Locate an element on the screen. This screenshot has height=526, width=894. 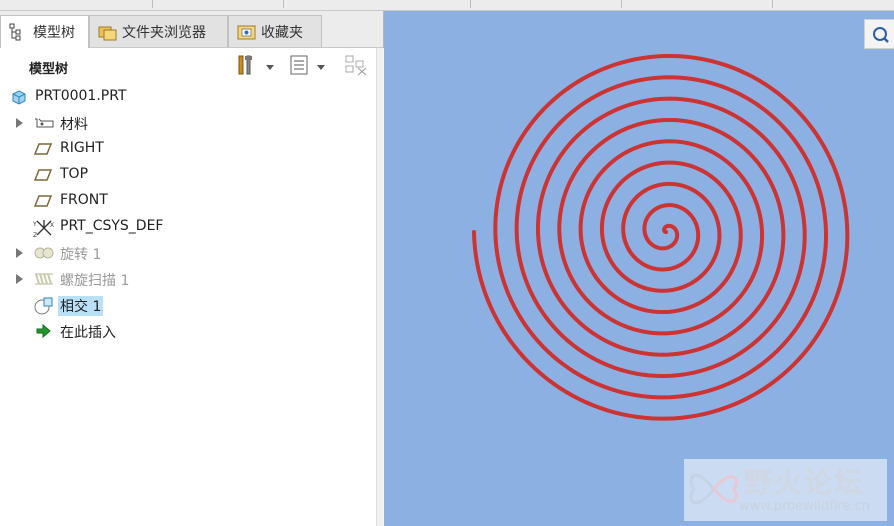
tree-show-button is located at coordinates (307, 67).